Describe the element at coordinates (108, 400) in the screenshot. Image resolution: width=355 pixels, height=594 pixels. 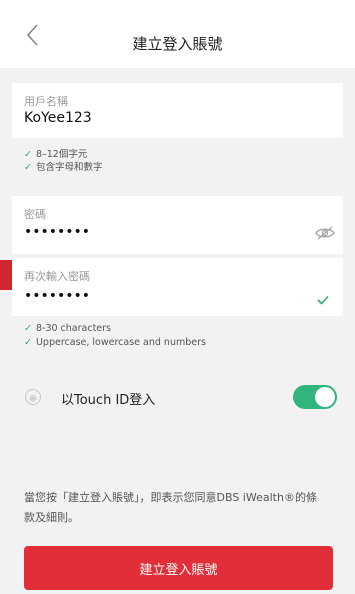
I see `touch-id-label: 以Touch ID登入` at that location.